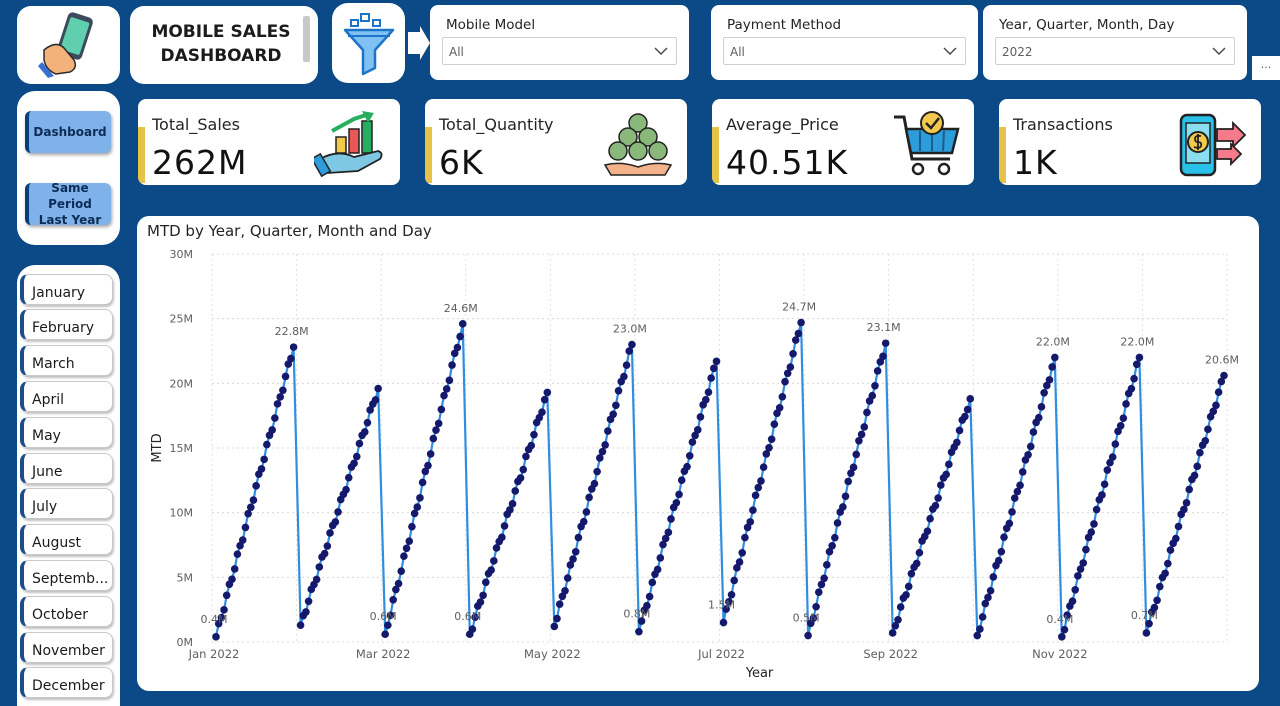  I want to click on month-button-may: May, so click(66, 432).